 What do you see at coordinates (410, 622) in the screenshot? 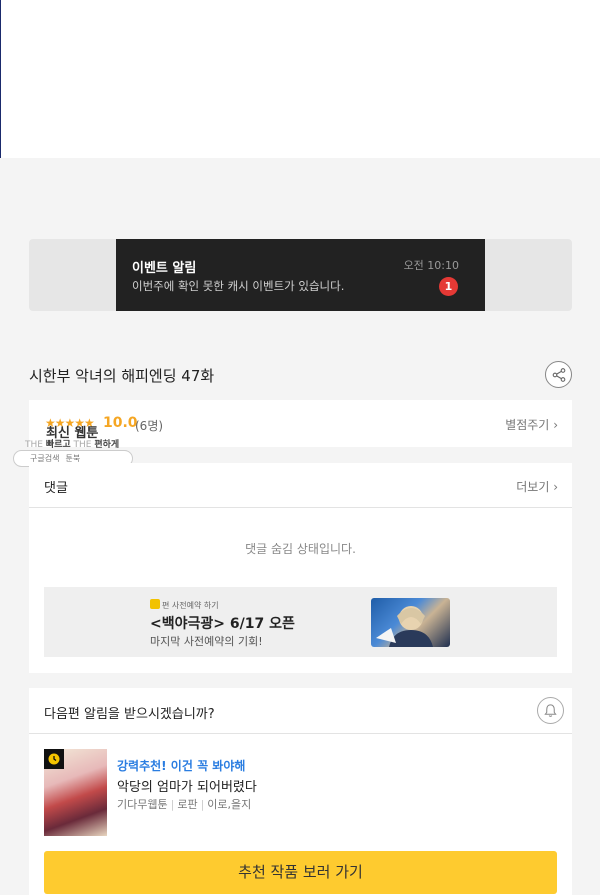
I see `ad-thumbnail` at bounding box center [410, 622].